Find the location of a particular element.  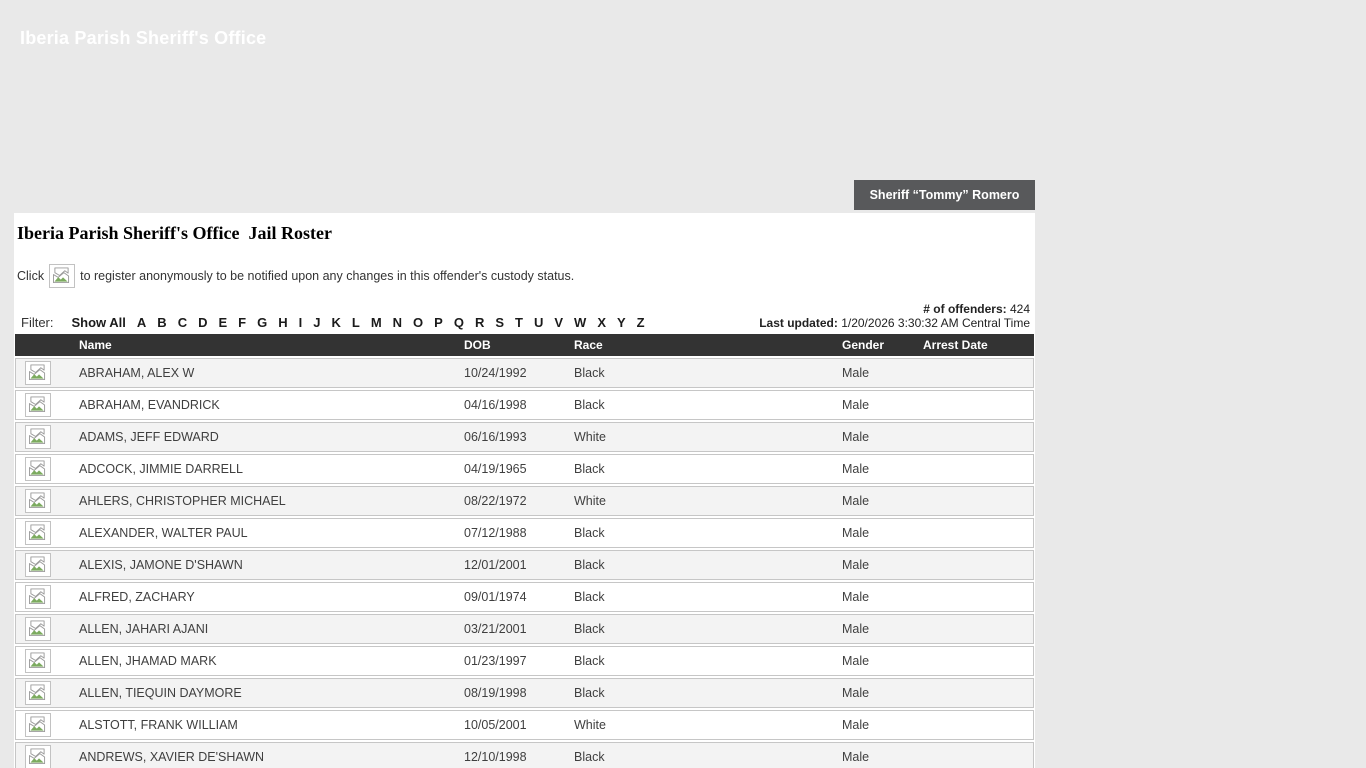

filter-link-letter-c: C is located at coordinates (182, 322).